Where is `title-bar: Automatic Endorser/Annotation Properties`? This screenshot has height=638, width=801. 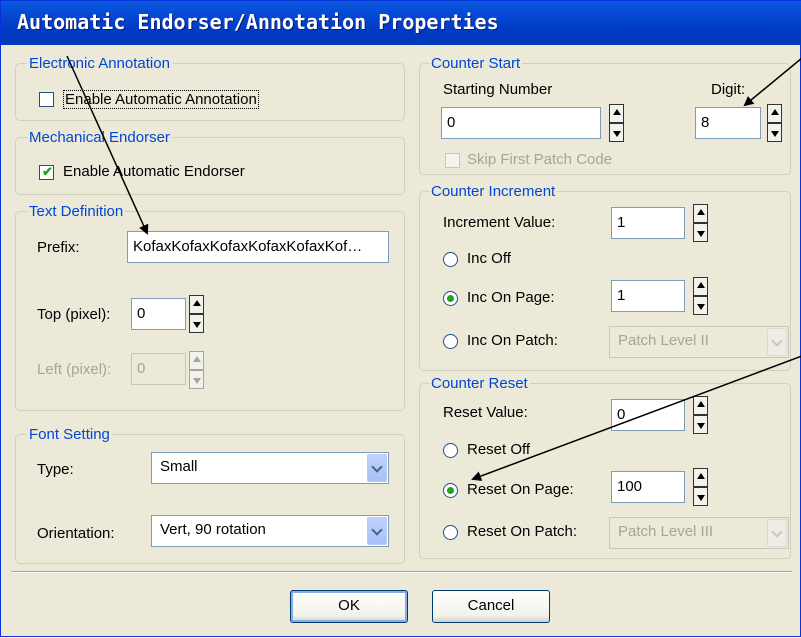 title-bar: Automatic Endorser/Annotation Properties is located at coordinates (401, 23).